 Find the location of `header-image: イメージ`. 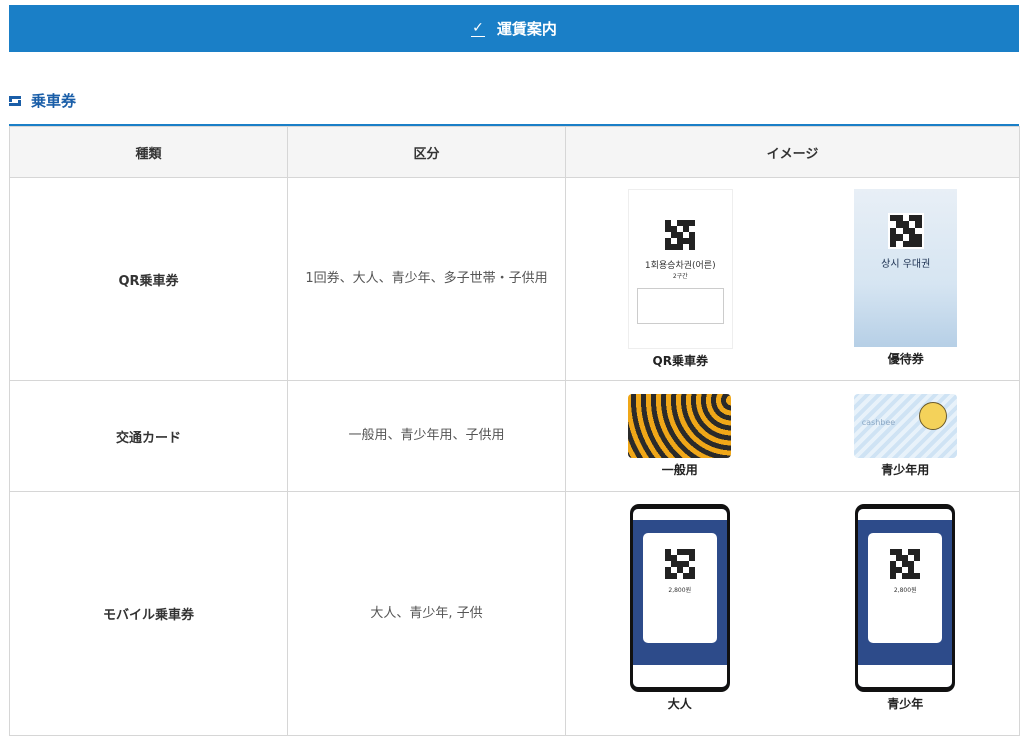

header-image: イメージ is located at coordinates (792, 152).